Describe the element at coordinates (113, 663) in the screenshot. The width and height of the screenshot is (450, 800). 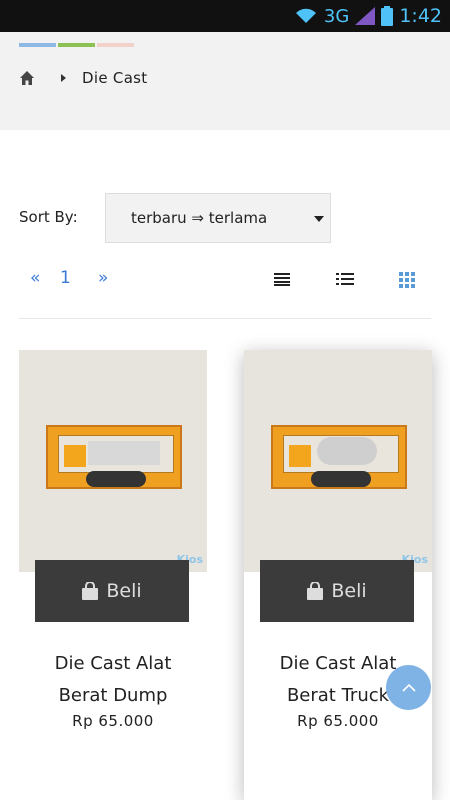
I see `product-title-line1: Die Cast Alat` at that location.